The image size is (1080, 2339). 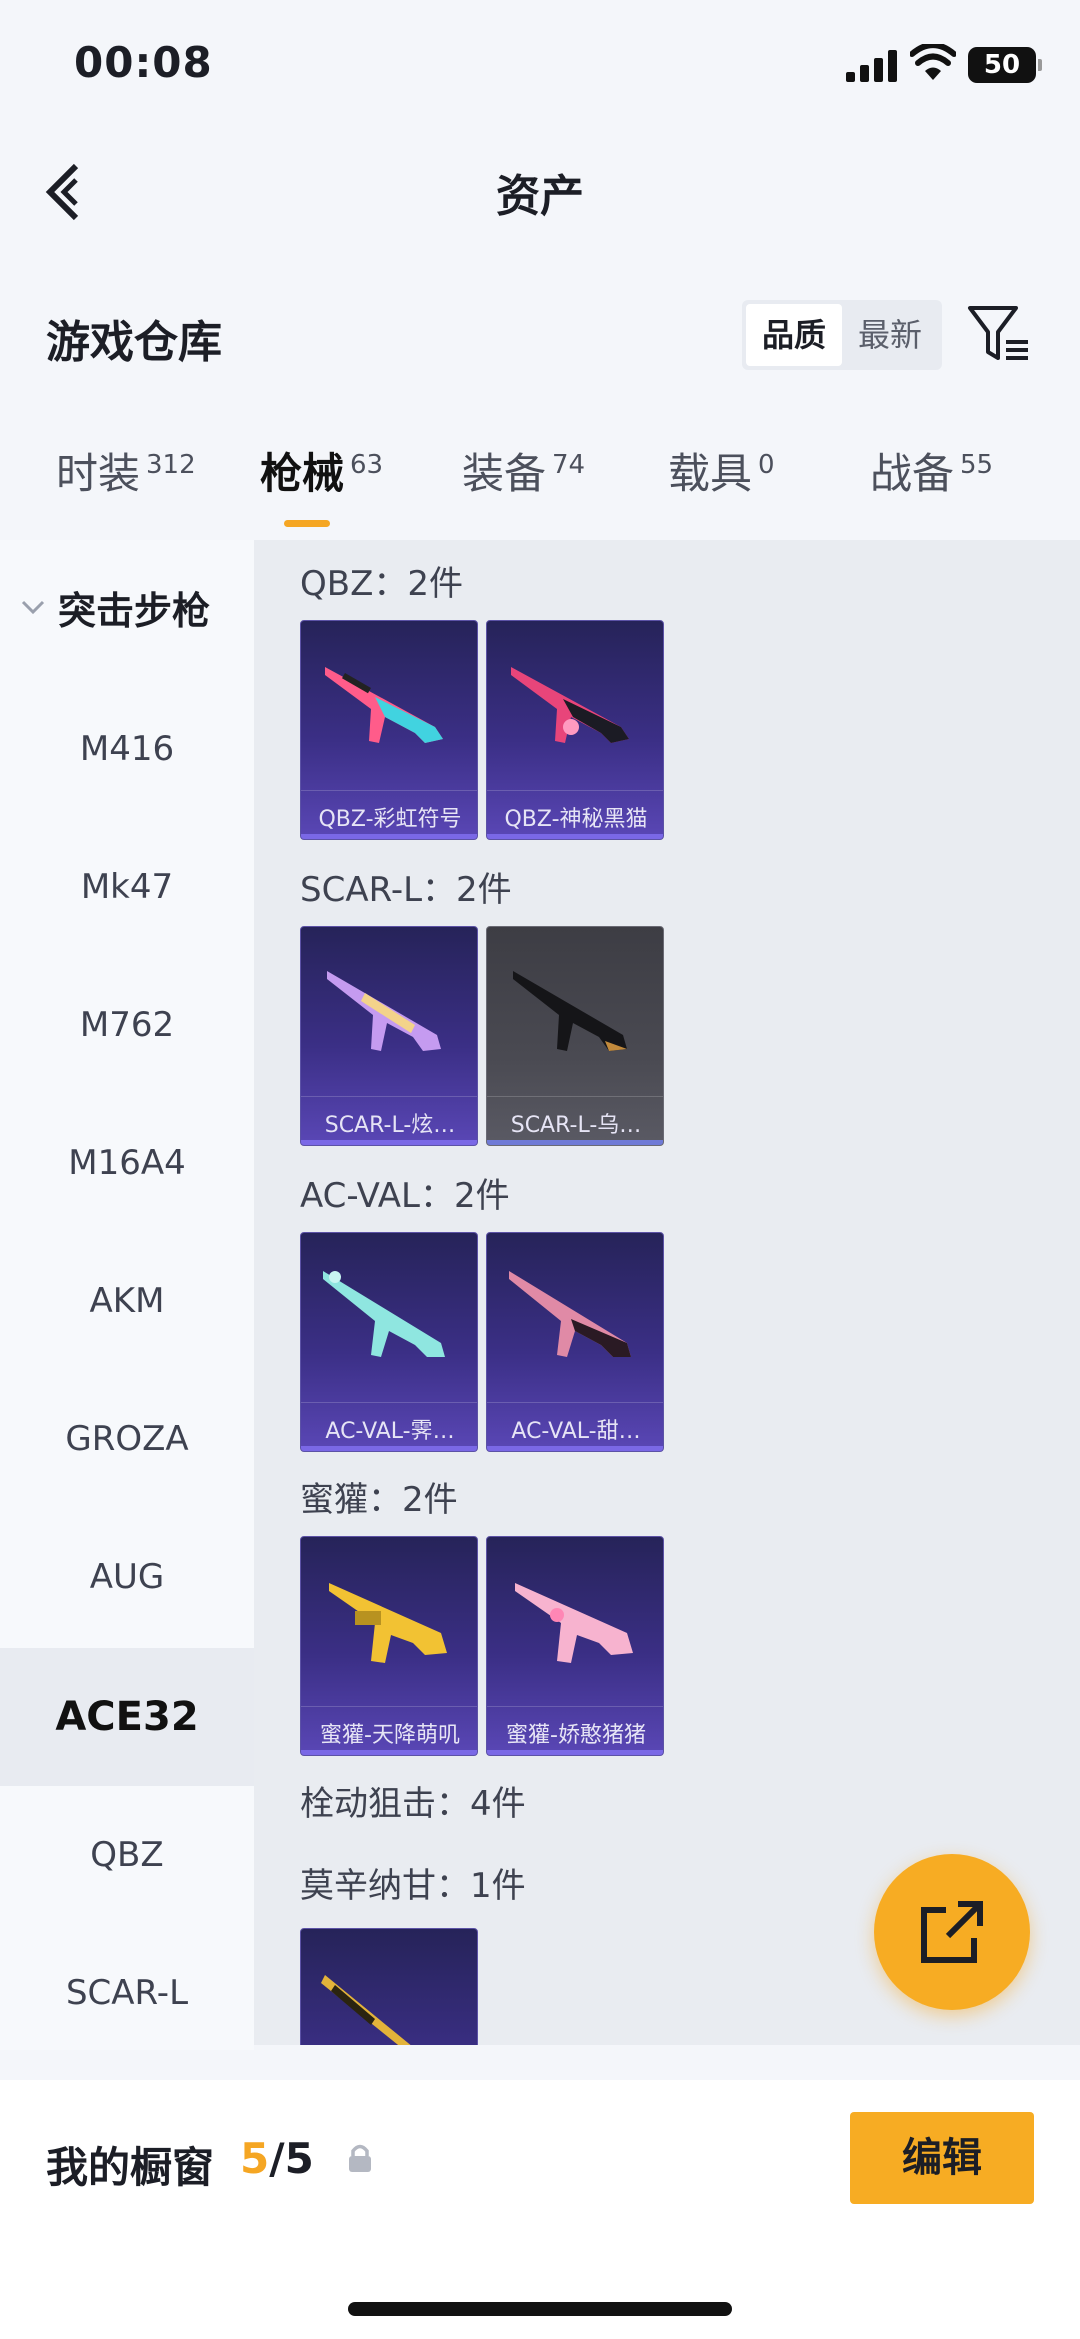 I want to click on sidebar-item-groza: GROZA, so click(x=127, y=1439).